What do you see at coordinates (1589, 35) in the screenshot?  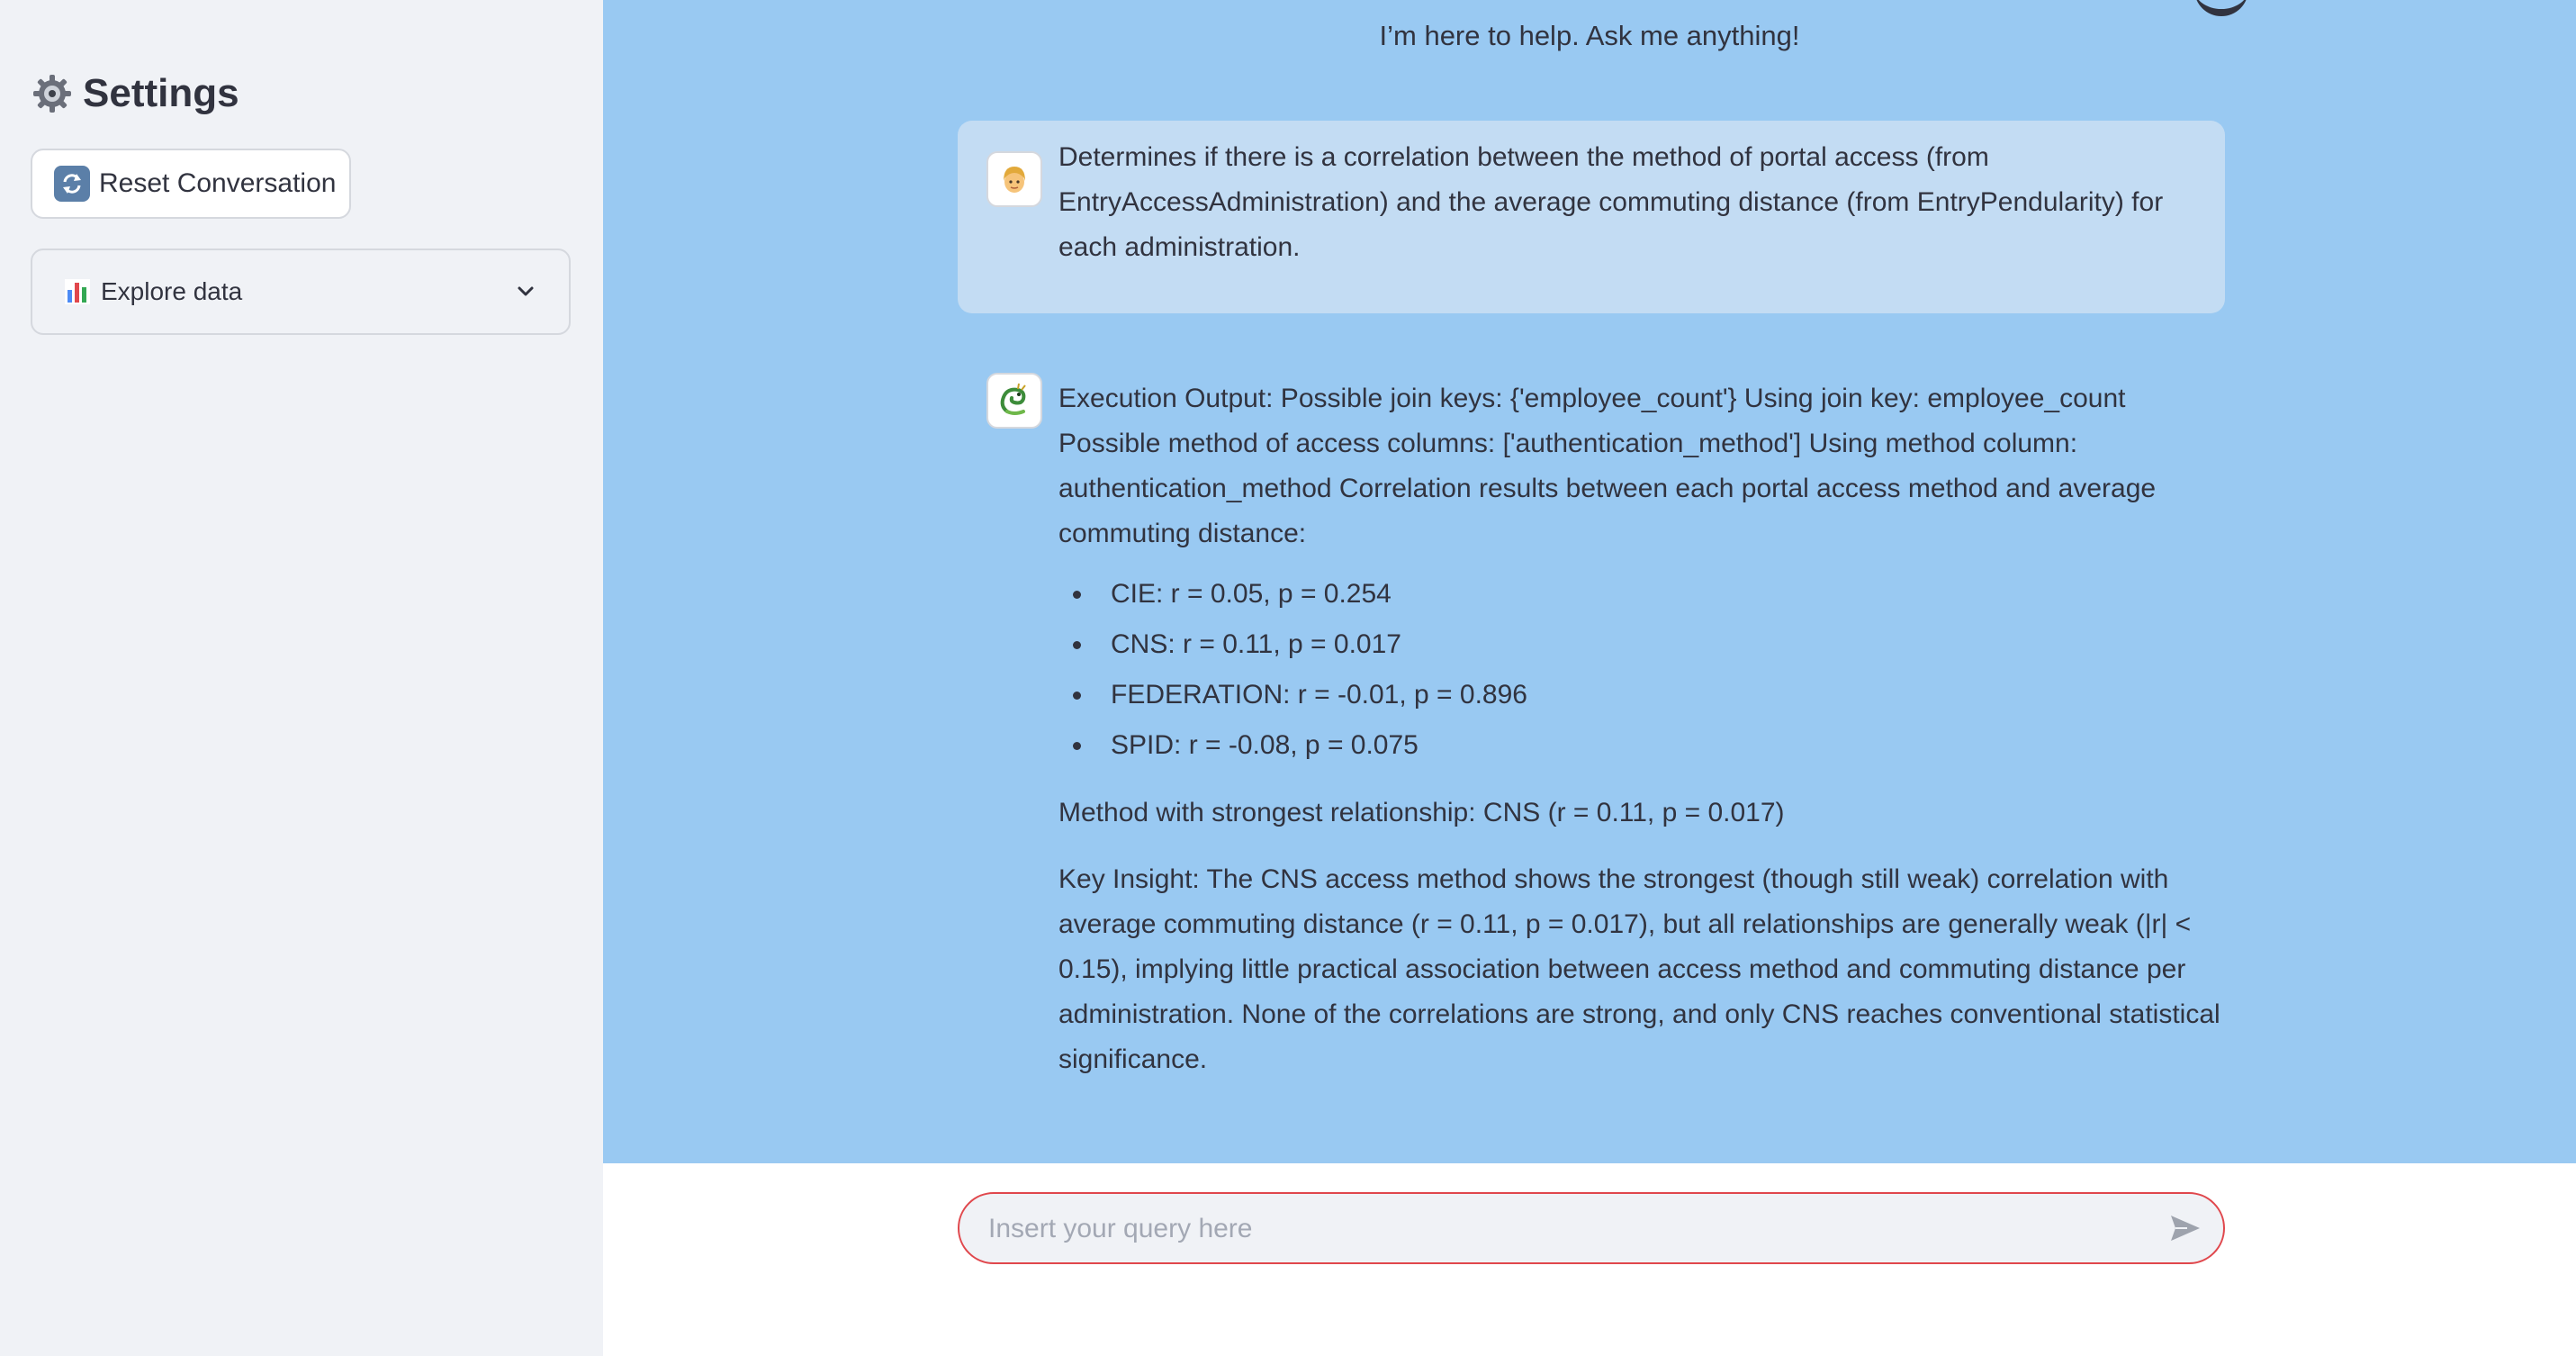 I see `page-subtitle: I’m here to help. Ask me anything!` at bounding box center [1589, 35].